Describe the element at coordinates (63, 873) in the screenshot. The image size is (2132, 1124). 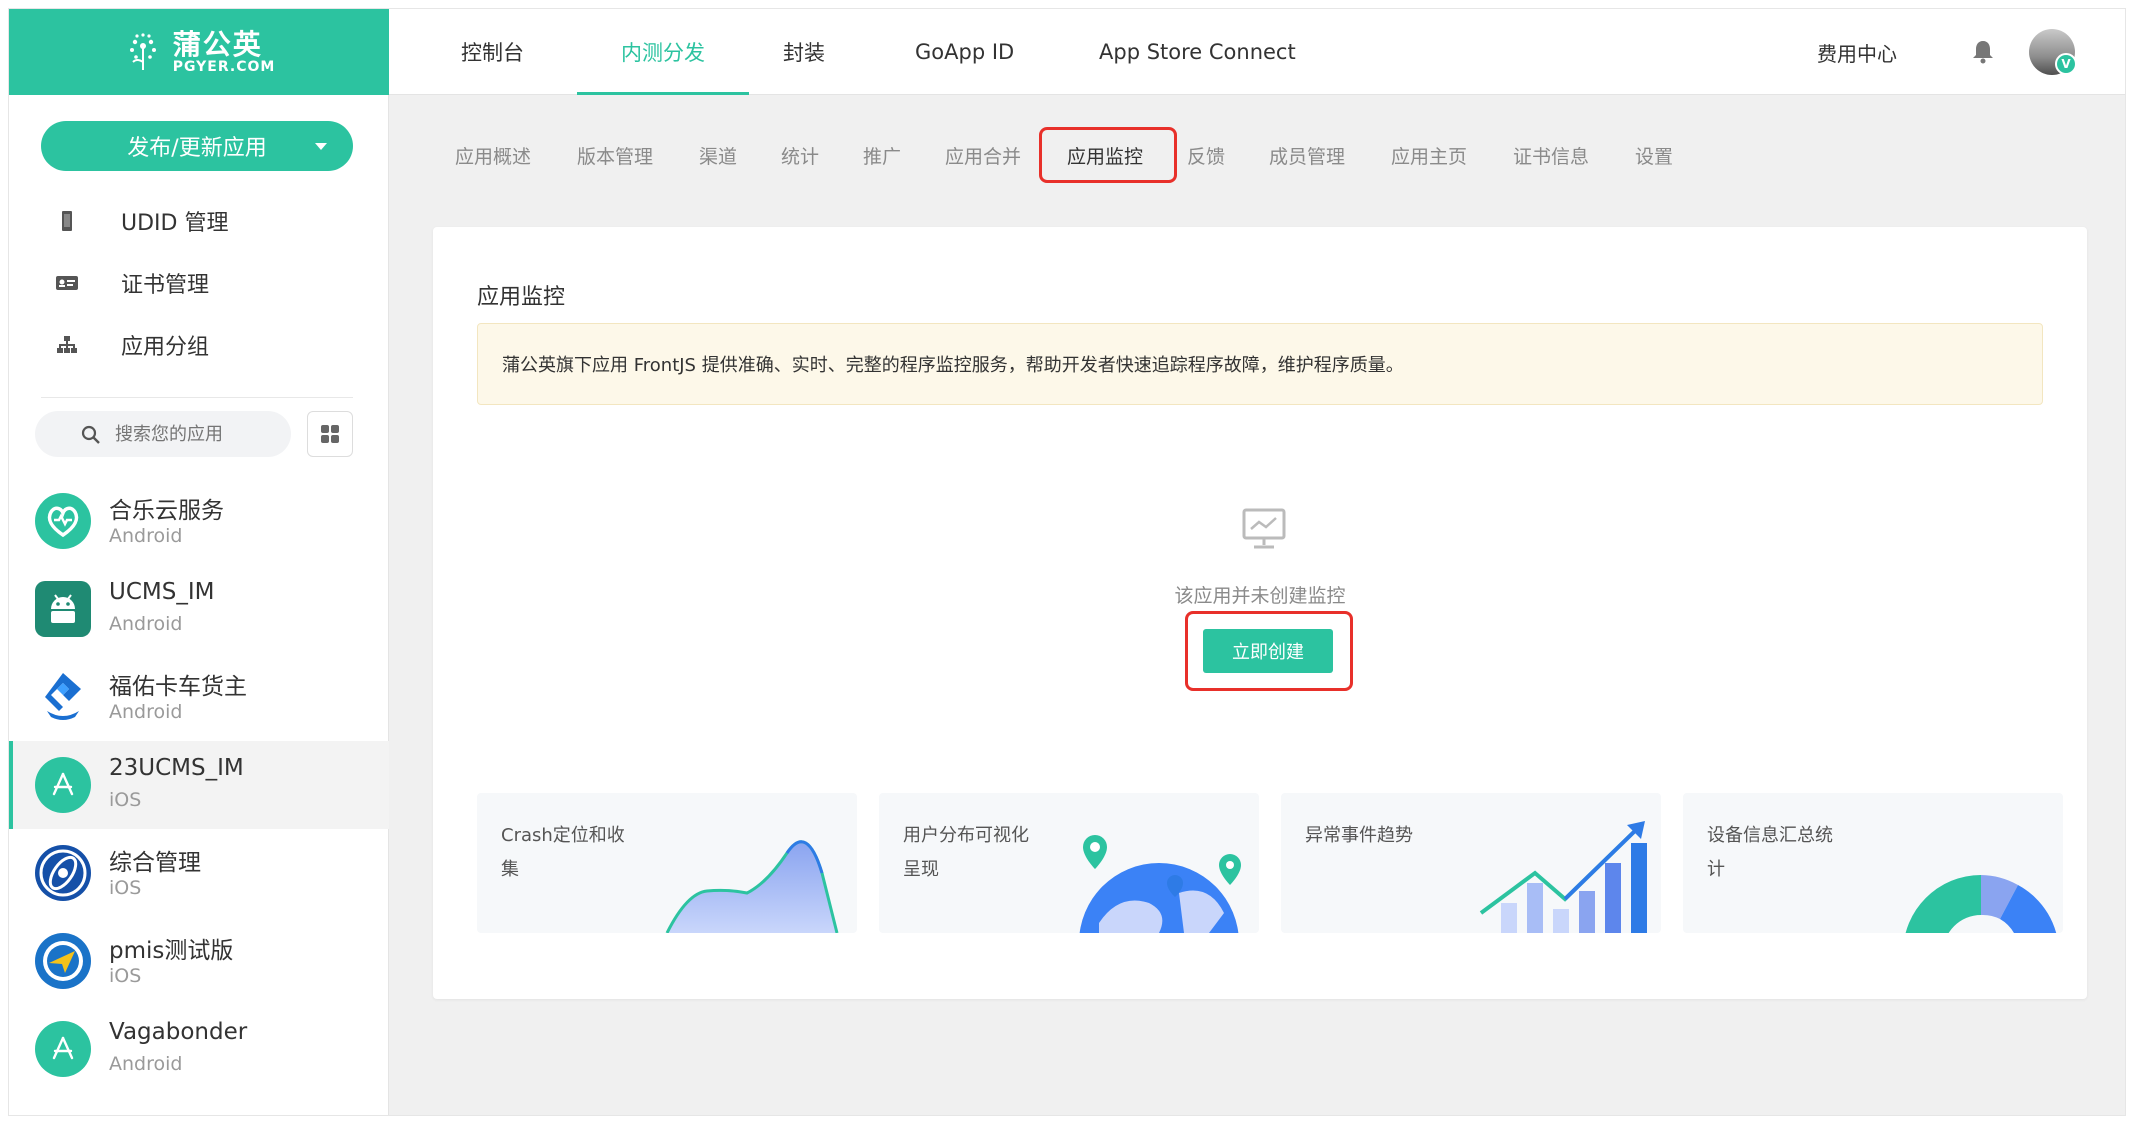
I see `globe-logo-icon` at that location.